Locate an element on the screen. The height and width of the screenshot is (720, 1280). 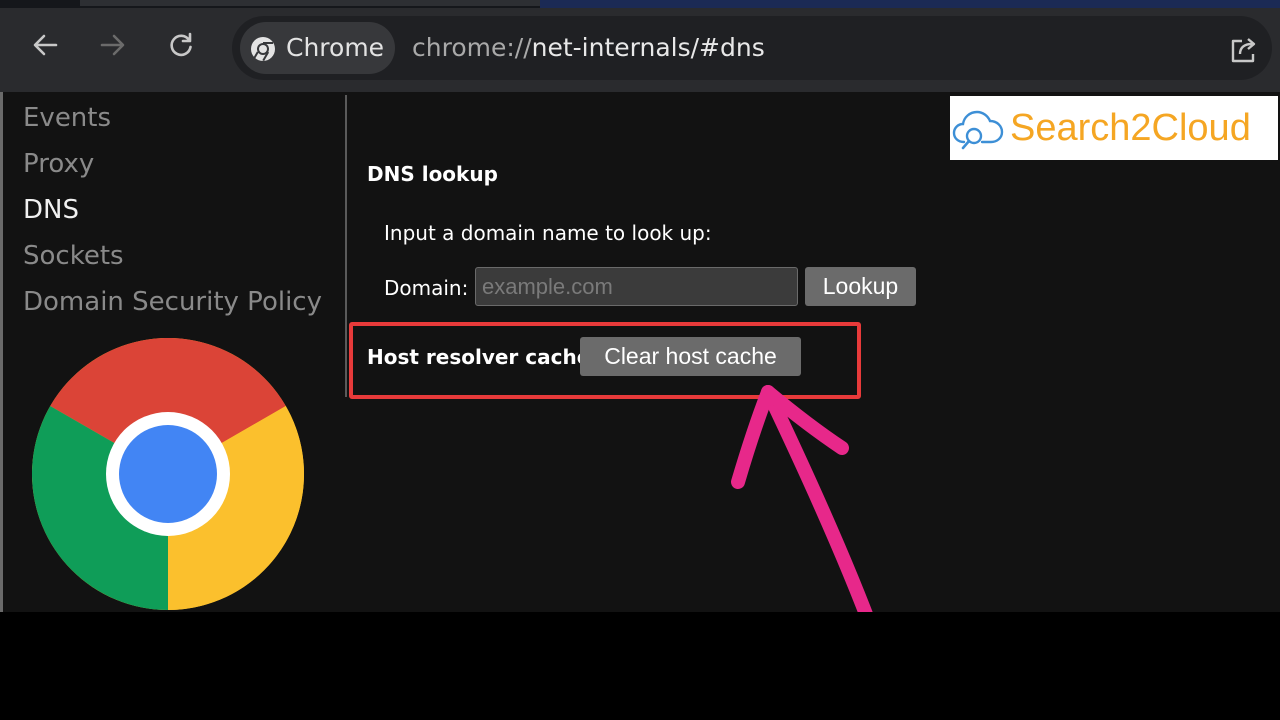
tab-strip is located at coordinates (640, 4).